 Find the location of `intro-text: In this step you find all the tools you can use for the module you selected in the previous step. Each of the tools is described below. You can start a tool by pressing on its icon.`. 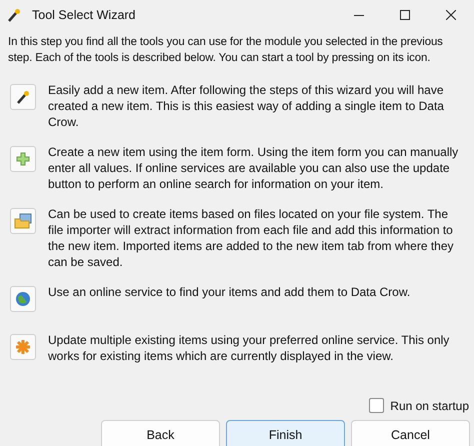

intro-text: In this step you find all the tools you can use for the module you selected in the previous step. Each of the tools is described below. You can start a tool by pressing on its icon. is located at coordinates (226, 50).